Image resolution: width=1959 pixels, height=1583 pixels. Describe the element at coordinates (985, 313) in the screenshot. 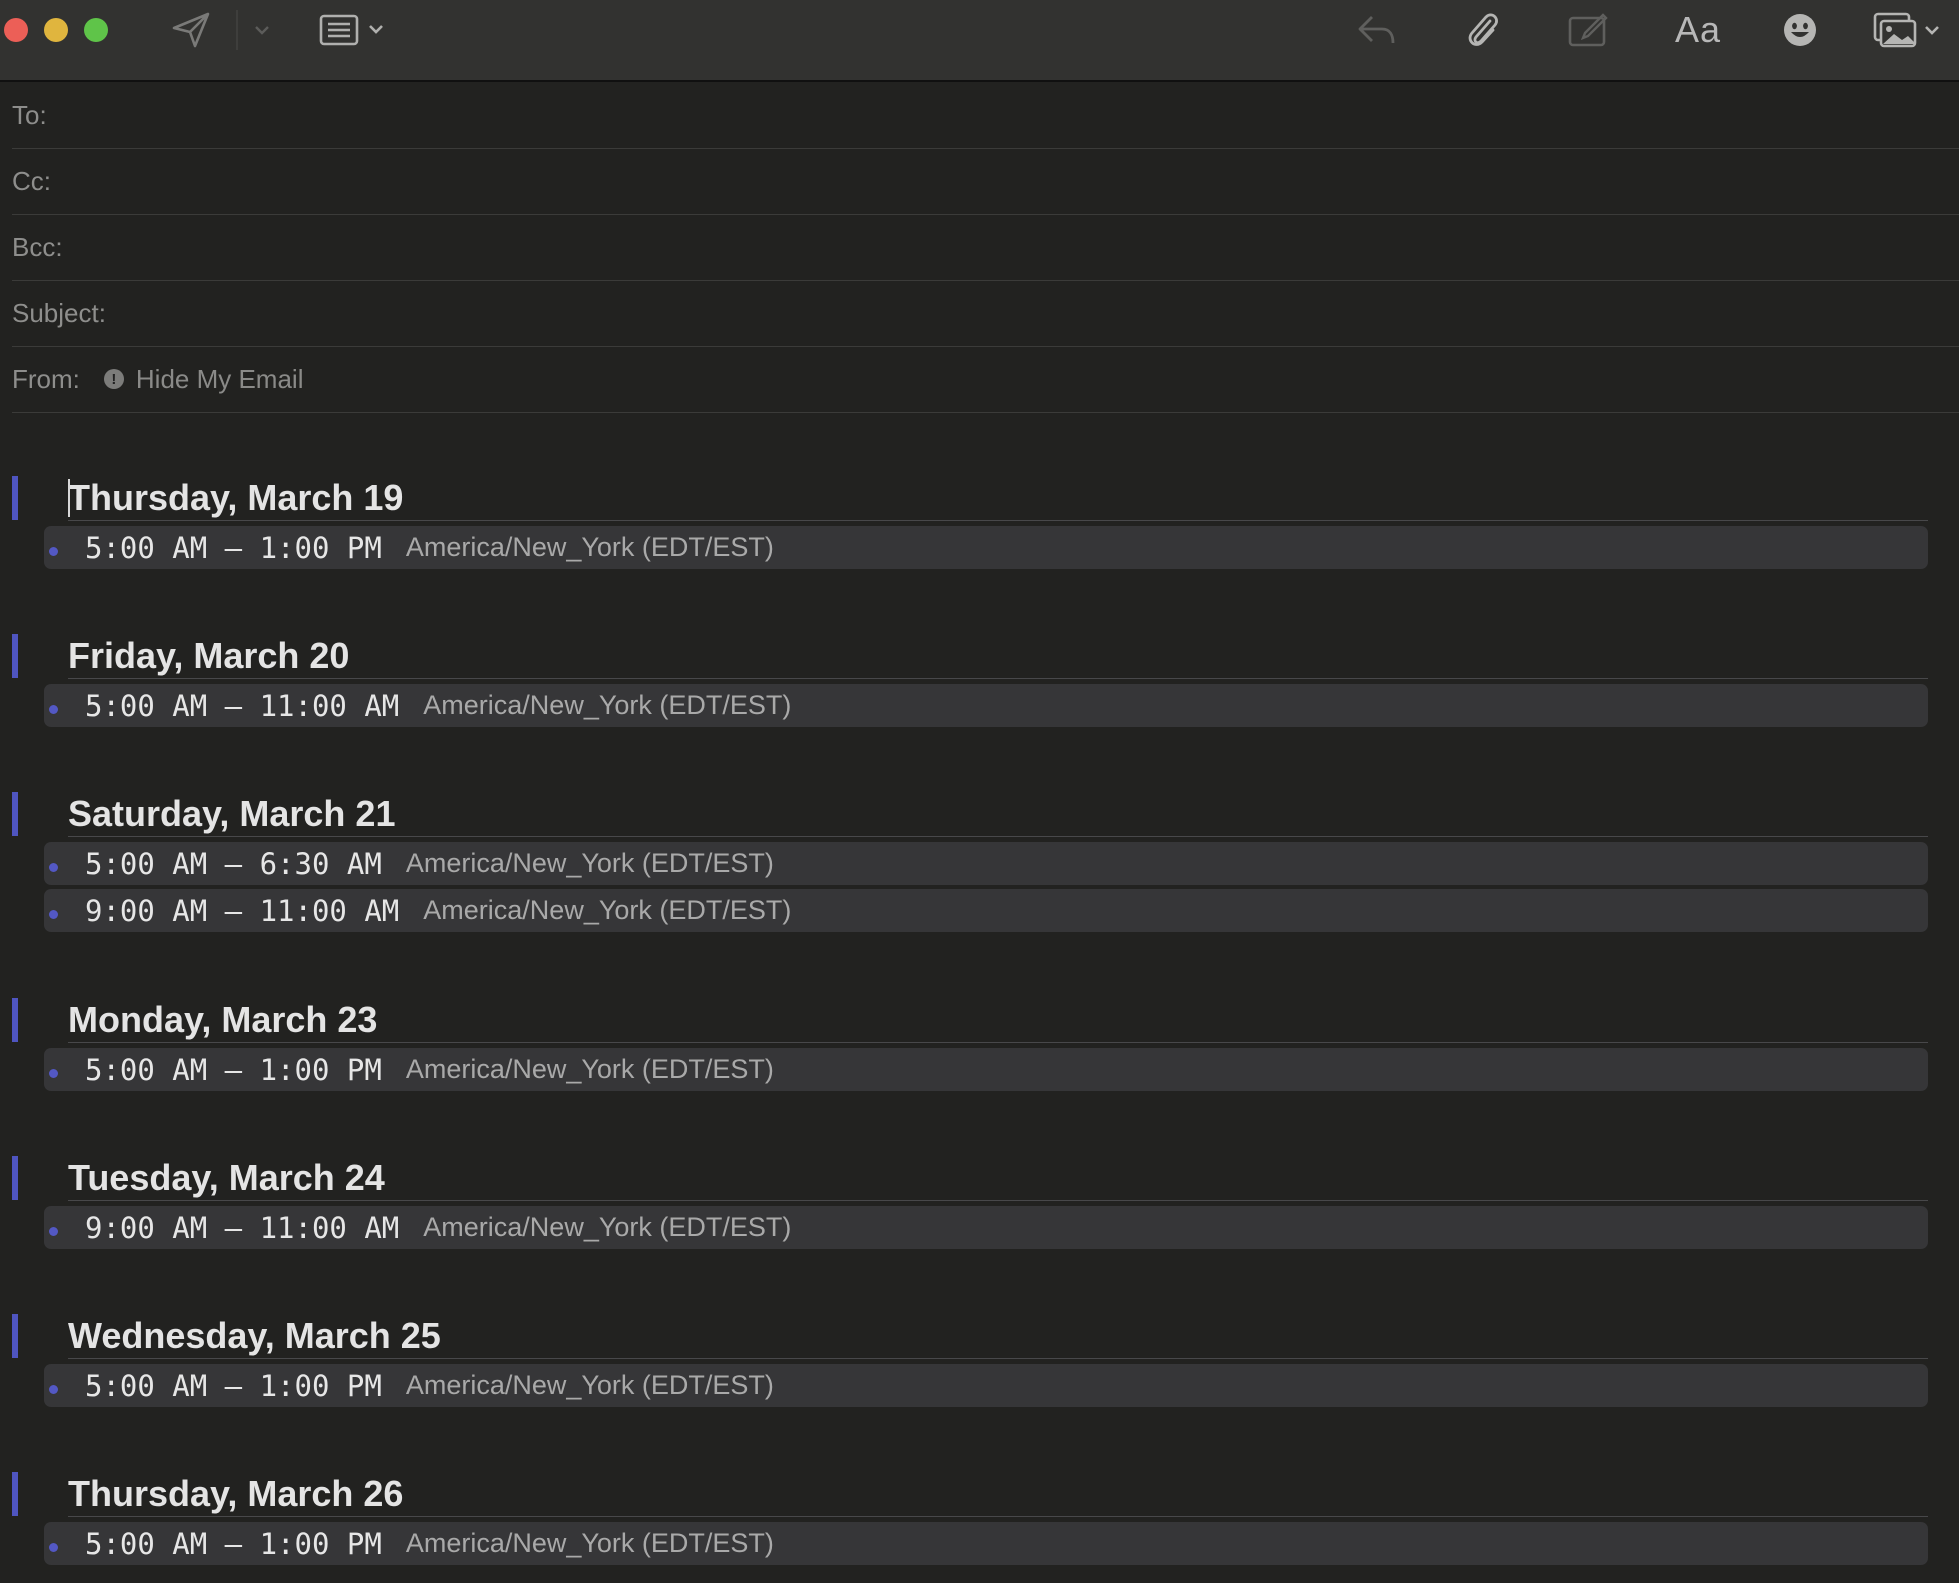

I see `subject-field: Subject:` at that location.